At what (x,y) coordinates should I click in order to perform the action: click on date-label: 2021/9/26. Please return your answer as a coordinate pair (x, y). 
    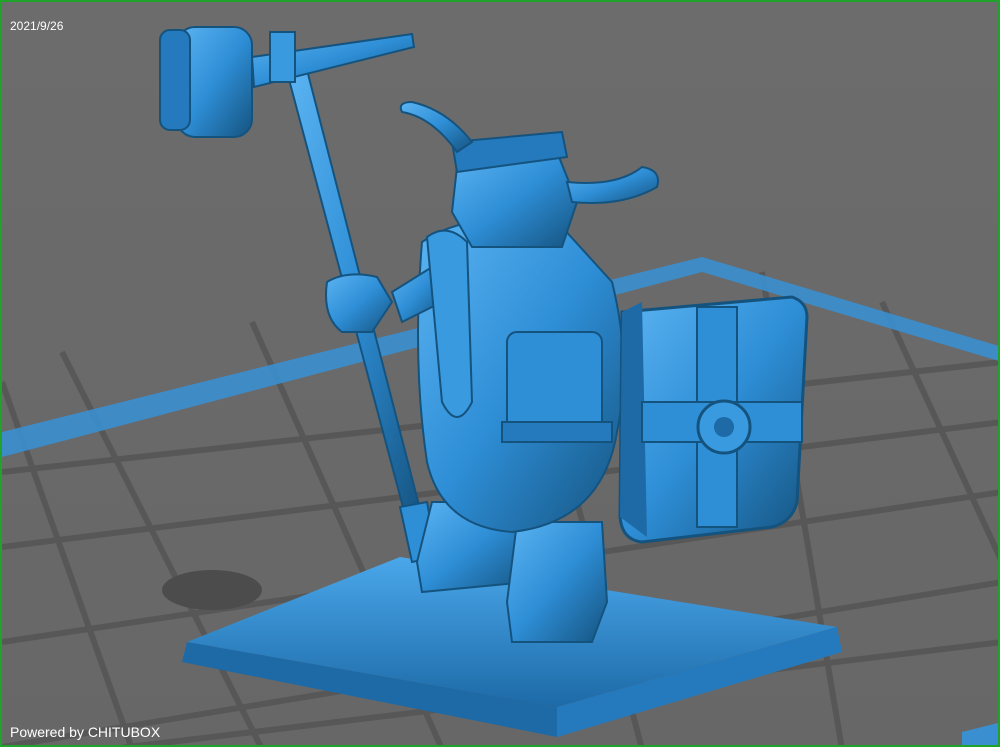
    Looking at the image, I should click on (37, 26).